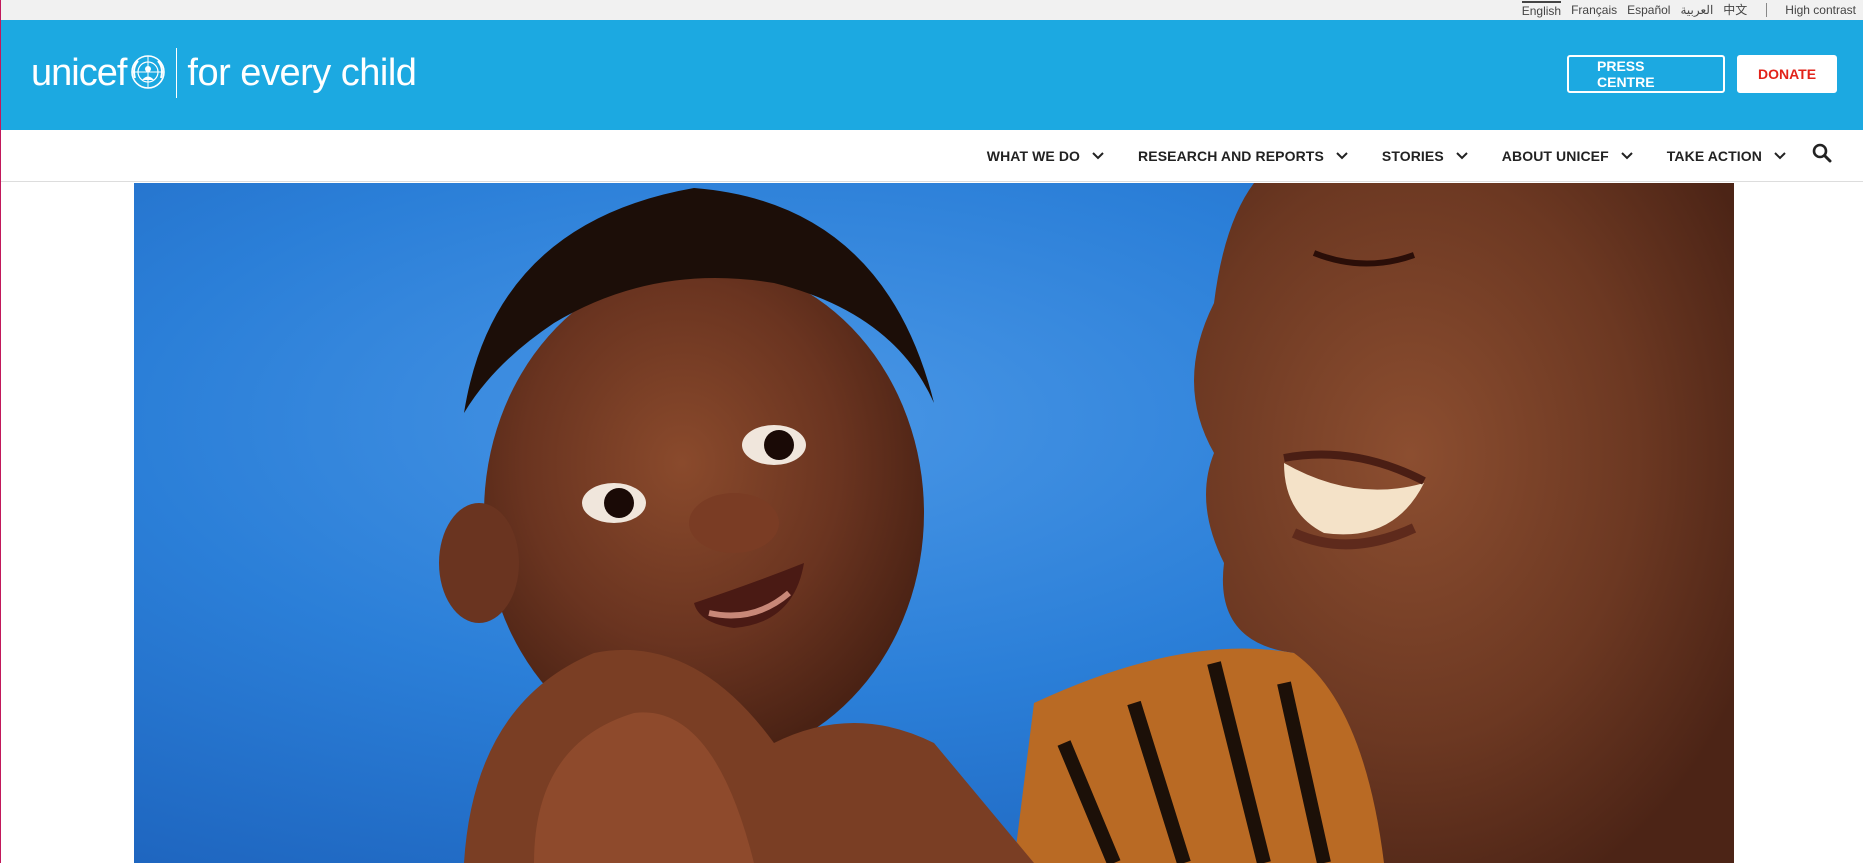  I want to click on utility-divider, so click(1767, 10).